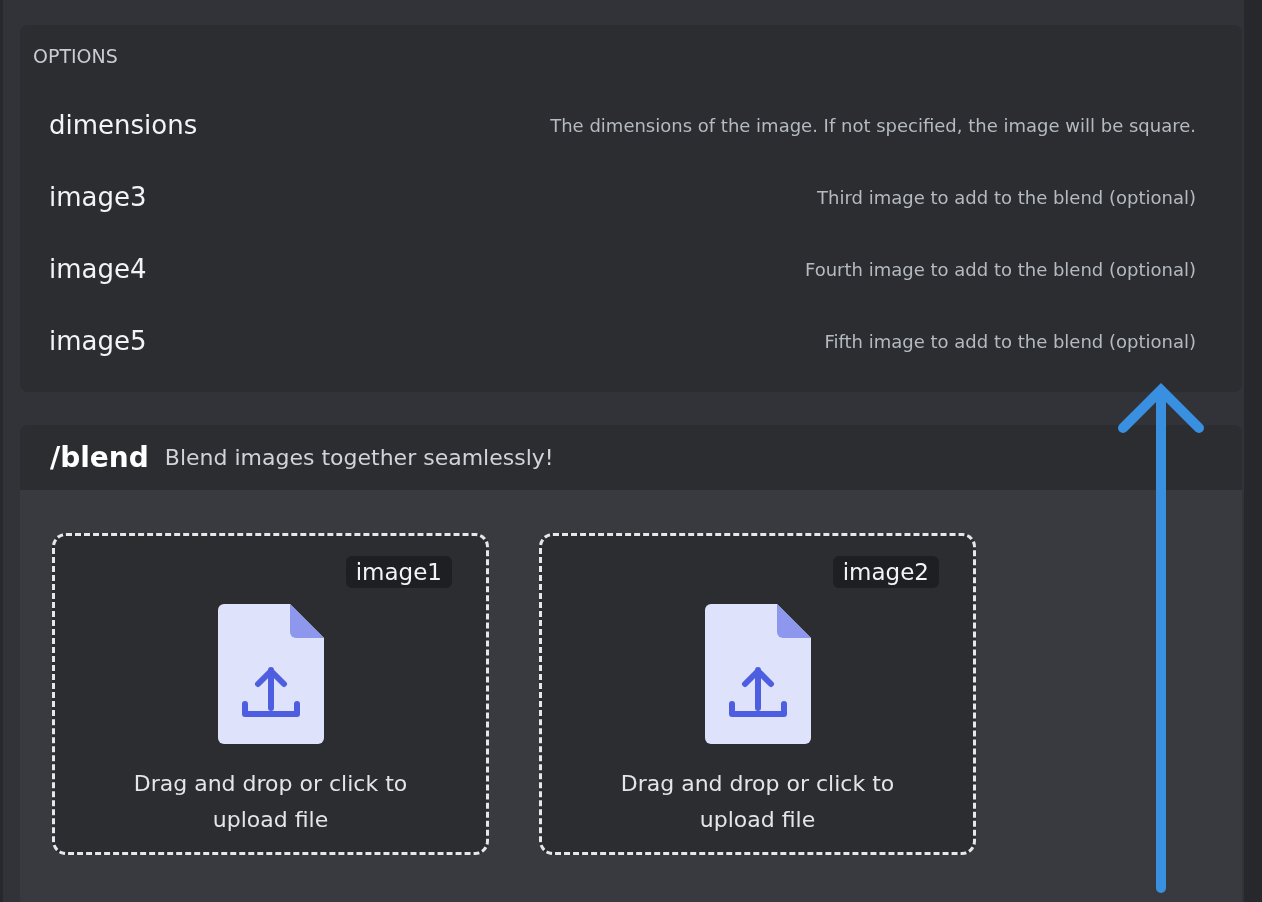 The image size is (1262, 902). Describe the element at coordinates (98, 341) in the screenshot. I see `option-name: image5` at that location.